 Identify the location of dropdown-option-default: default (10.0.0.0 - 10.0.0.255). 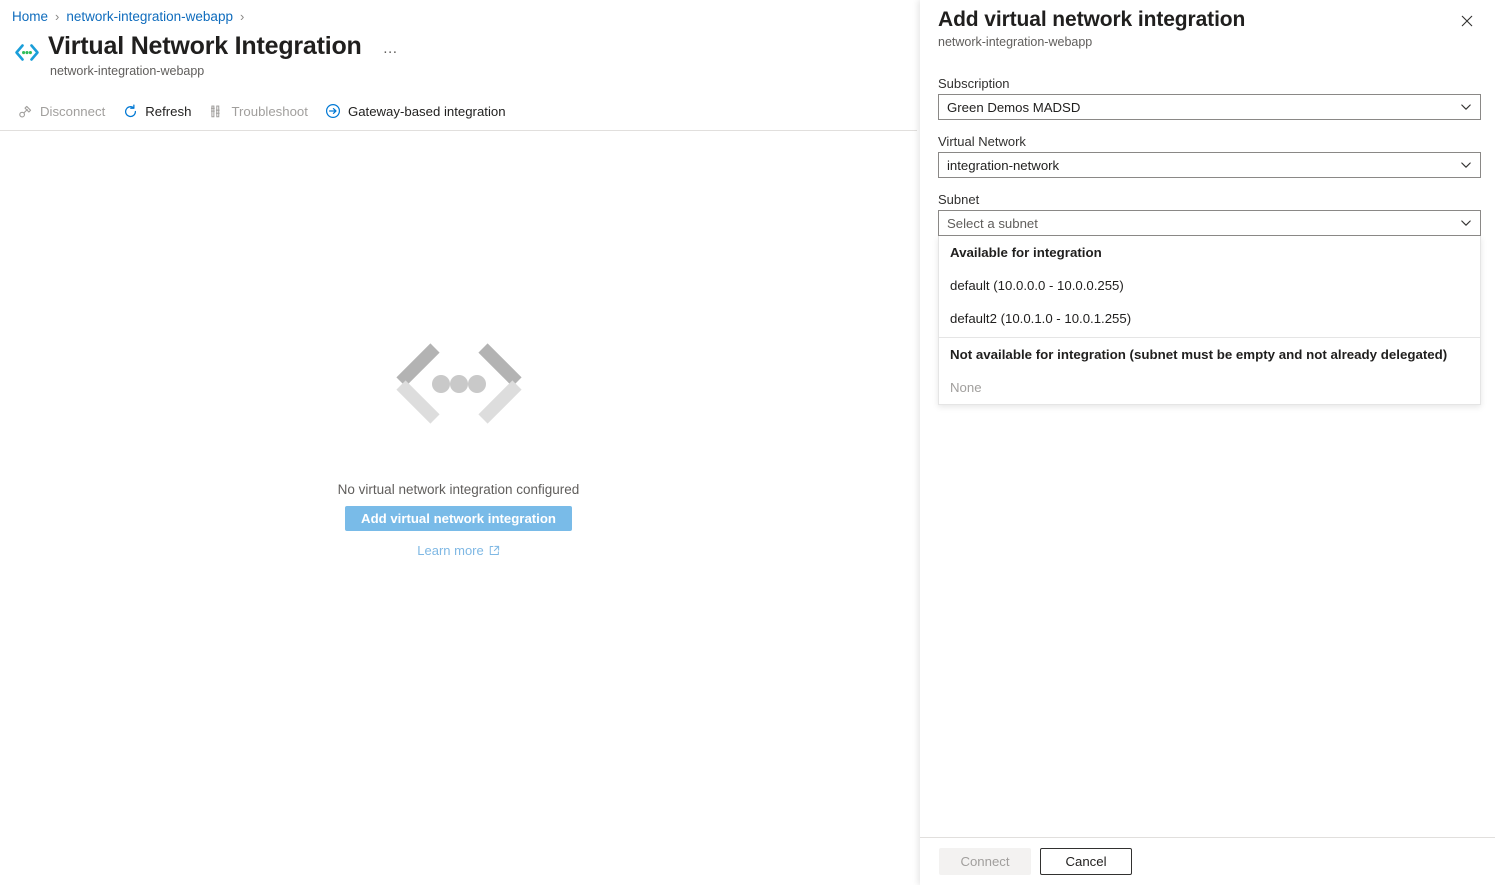
(1209, 285).